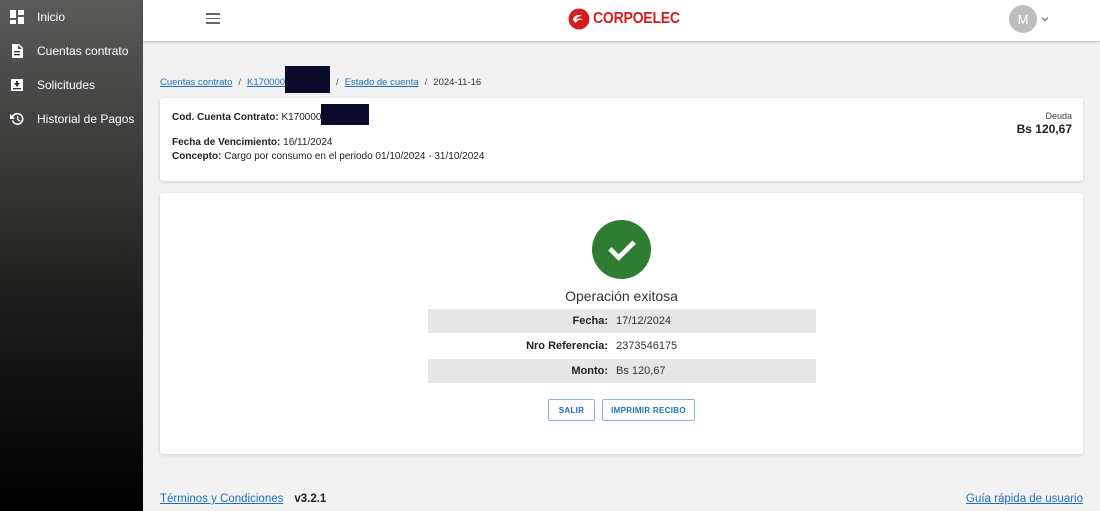 The height and width of the screenshot is (511, 1100). What do you see at coordinates (567, 346) in the screenshot?
I see `result-label: Nro Referencia:` at bounding box center [567, 346].